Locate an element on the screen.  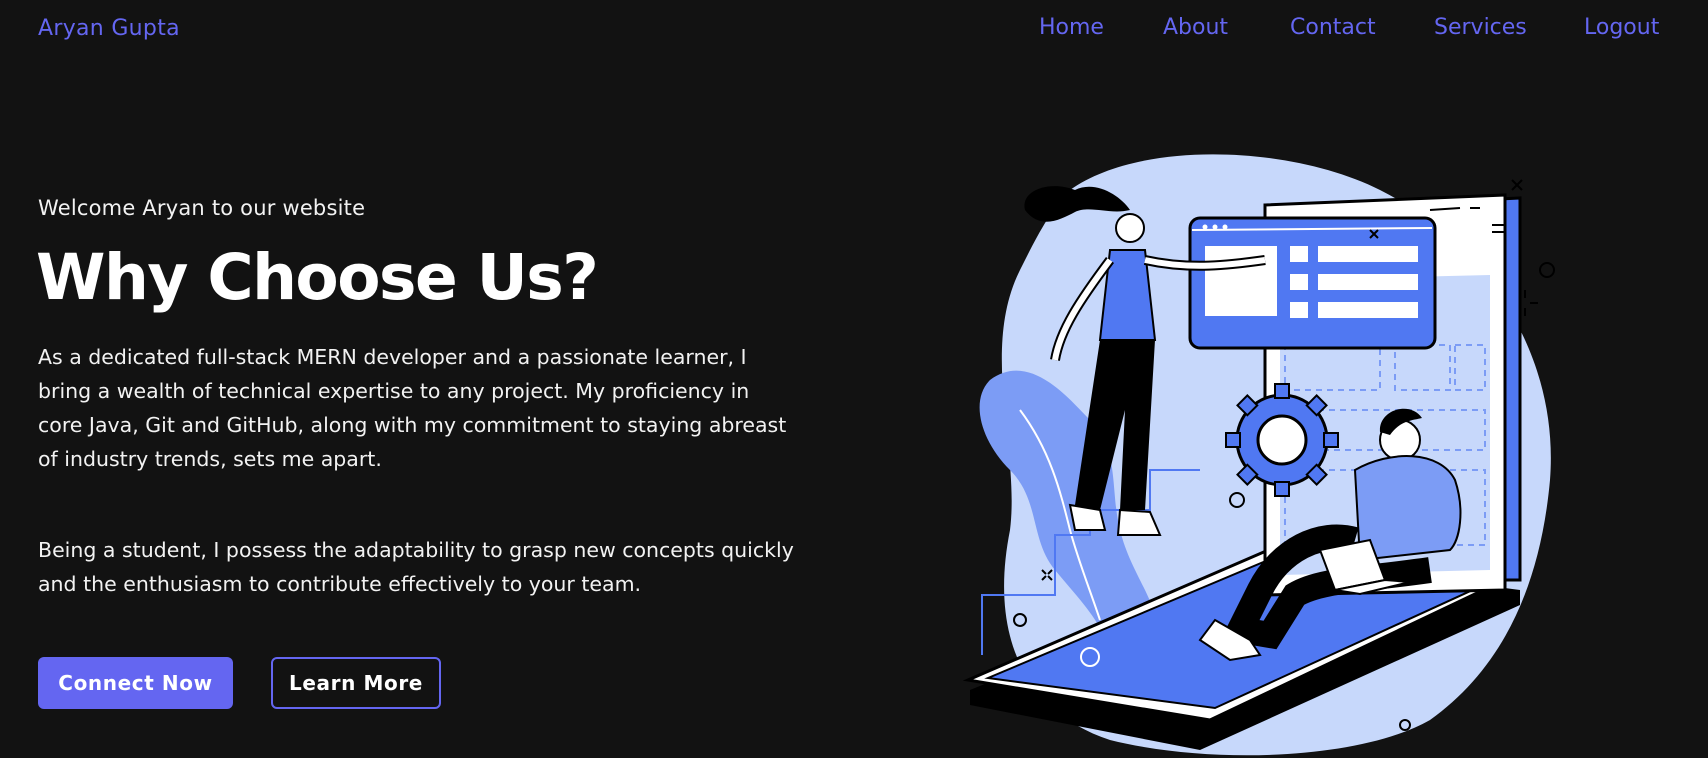
nav-logout: Logout is located at coordinates (1621, 27).